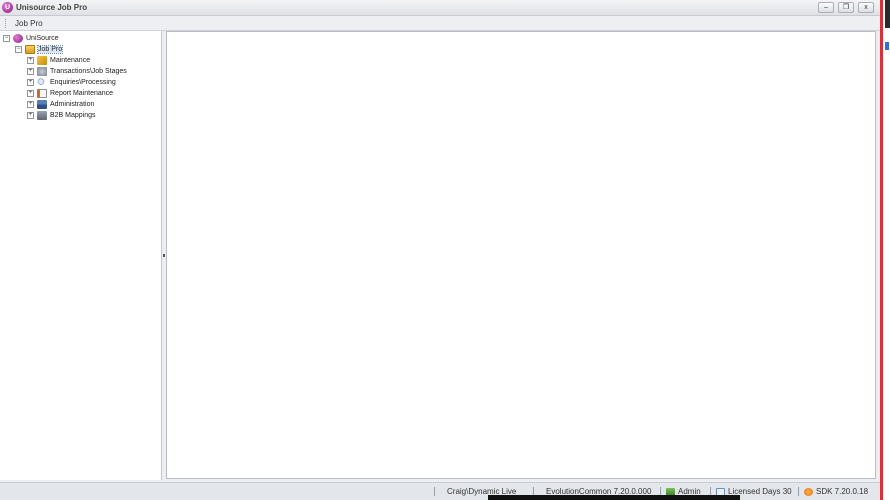 This screenshot has width=890, height=500. Describe the element at coordinates (42, 104) in the screenshot. I see `admin-icon` at that location.